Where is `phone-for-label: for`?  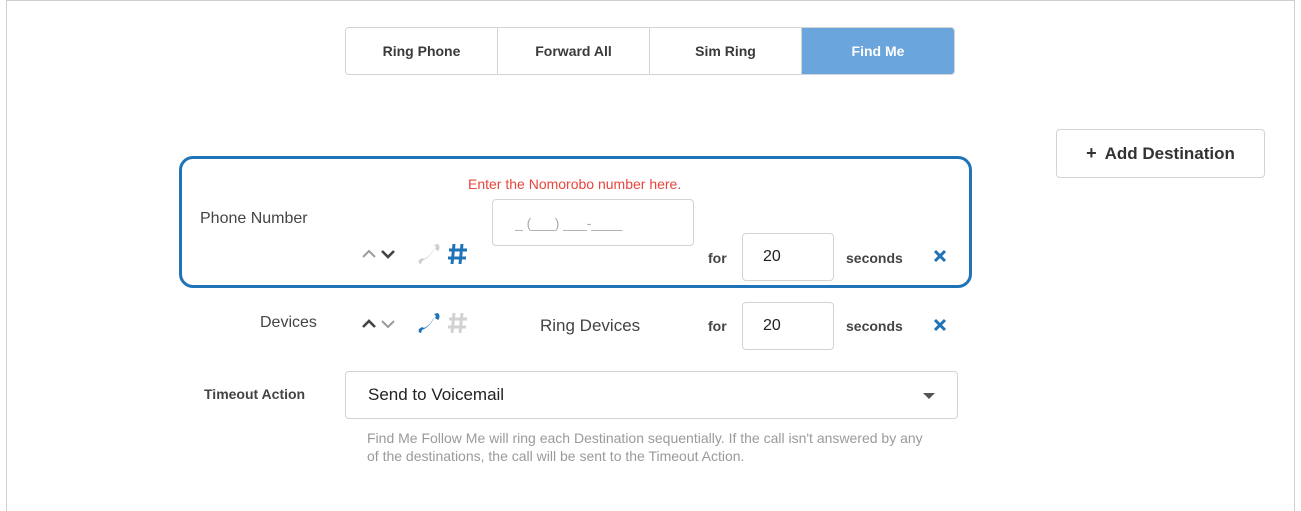 phone-for-label: for is located at coordinates (717, 258).